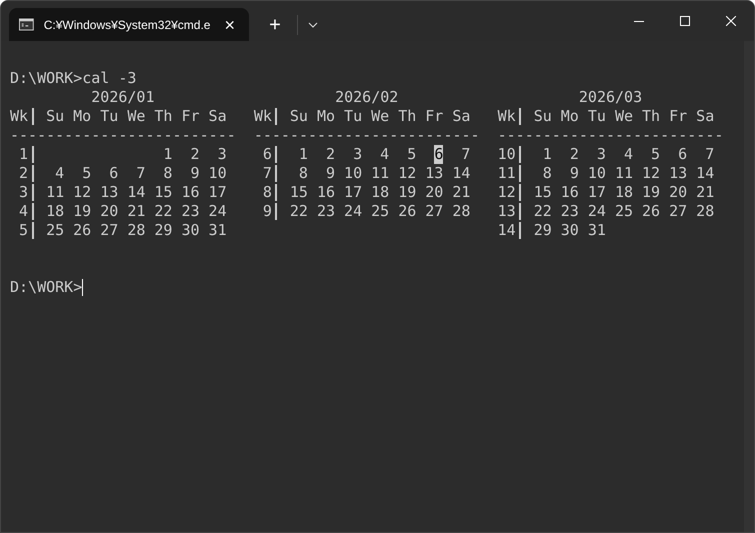 This screenshot has height=533, width=755. What do you see at coordinates (275, 24) in the screenshot?
I see `new-tab-button: +` at bounding box center [275, 24].